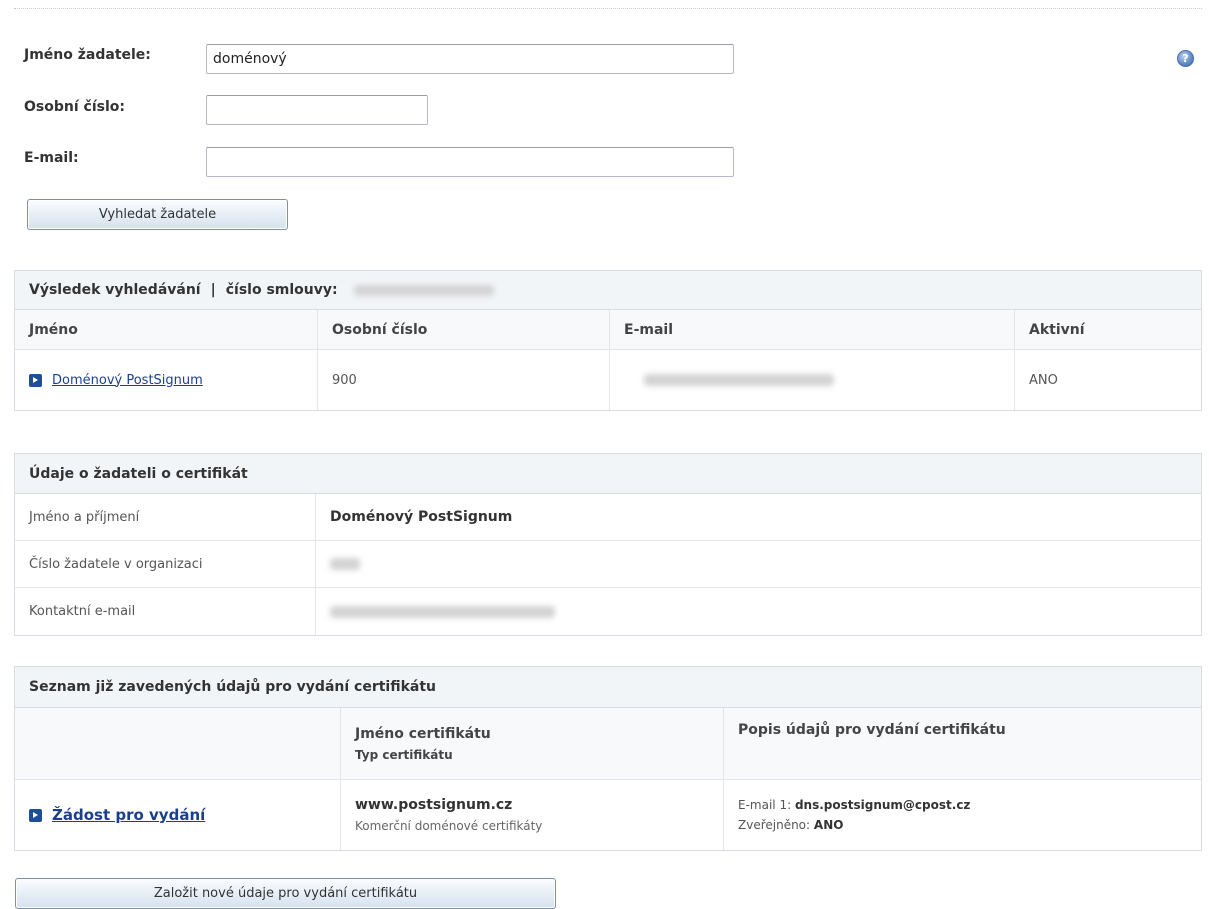 This screenshot has width=1209, height=909. I want to click on table-row: Kontaktní e-mail, so click(608, 611).